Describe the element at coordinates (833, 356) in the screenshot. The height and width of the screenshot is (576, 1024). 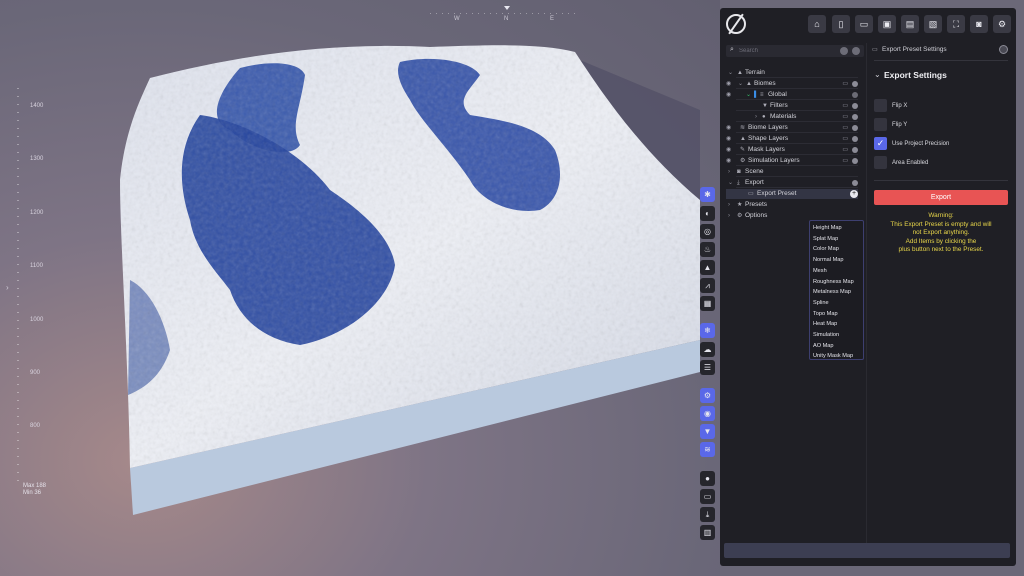
I see `menu-item-unity-mask-map: Unity Mask Map` at that location.